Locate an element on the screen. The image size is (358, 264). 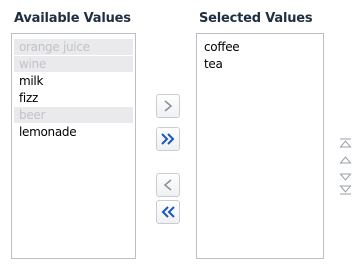
move-up-button is located at coordinates (345, 160).